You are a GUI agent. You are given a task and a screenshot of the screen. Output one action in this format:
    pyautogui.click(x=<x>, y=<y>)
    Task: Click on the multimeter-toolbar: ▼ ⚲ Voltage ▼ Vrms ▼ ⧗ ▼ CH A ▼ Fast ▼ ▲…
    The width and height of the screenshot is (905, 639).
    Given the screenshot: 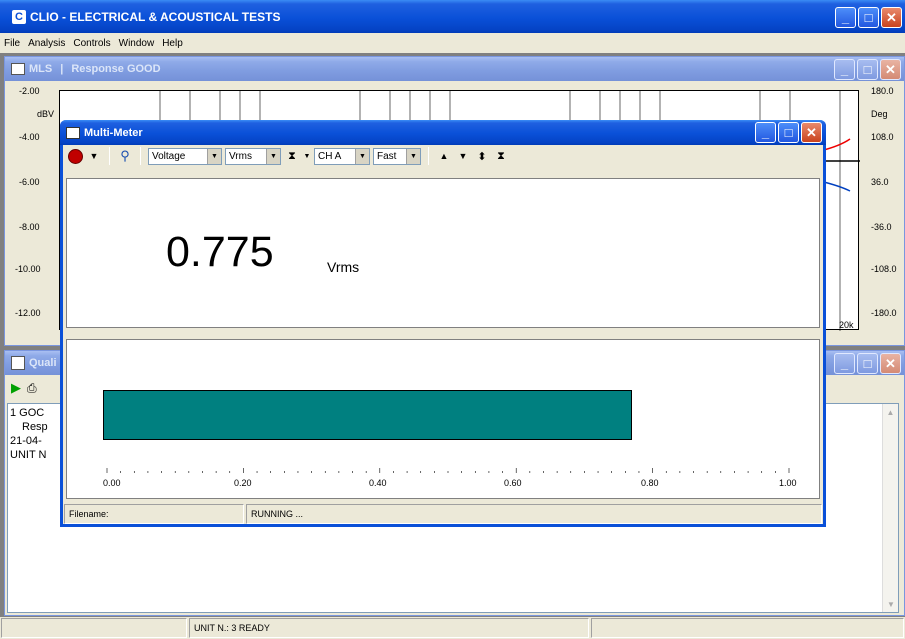 What is the action you would take?
    pyautogui.click(x=443, y=156)
    